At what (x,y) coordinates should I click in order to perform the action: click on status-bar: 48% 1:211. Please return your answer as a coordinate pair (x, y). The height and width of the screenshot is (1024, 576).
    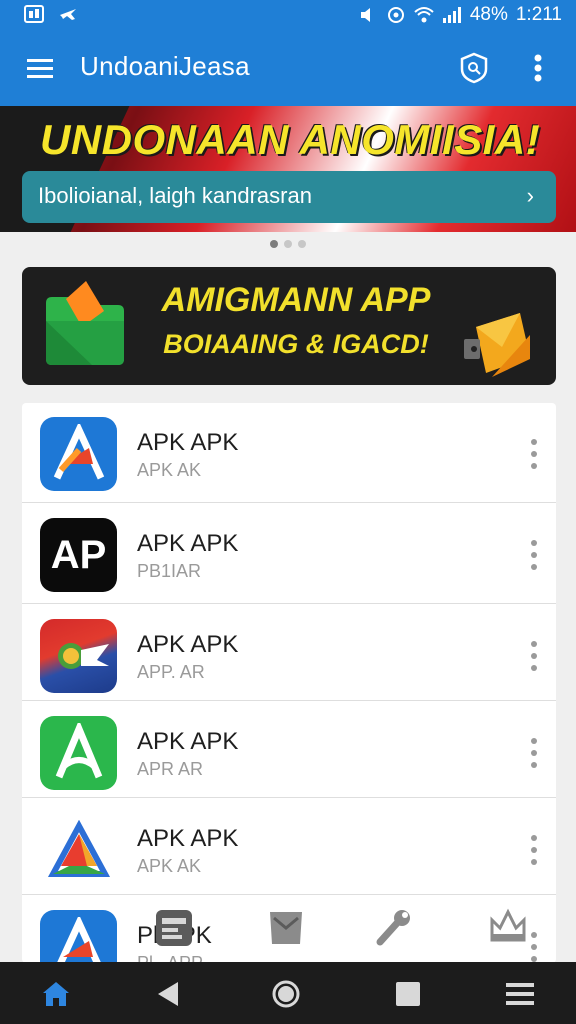
    Looking at the image, I should click on (288, 15).